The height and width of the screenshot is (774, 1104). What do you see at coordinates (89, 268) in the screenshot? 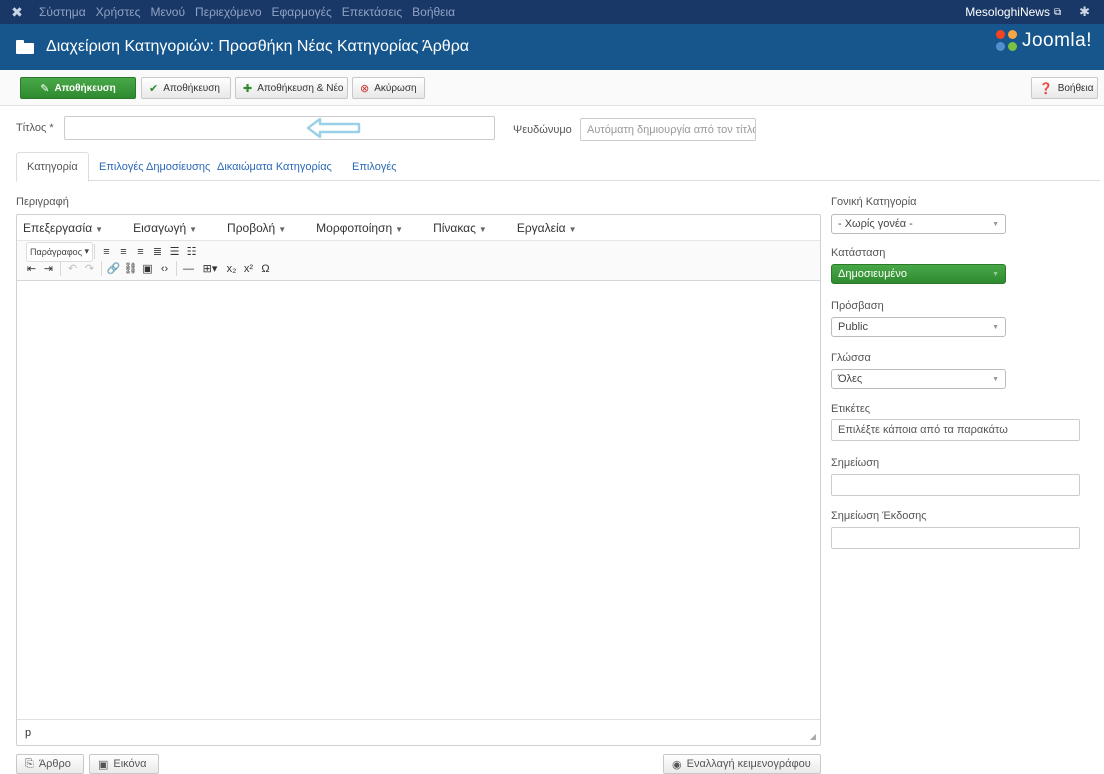
I see `redo-icon: ↷` at bounding box center [89, 268].